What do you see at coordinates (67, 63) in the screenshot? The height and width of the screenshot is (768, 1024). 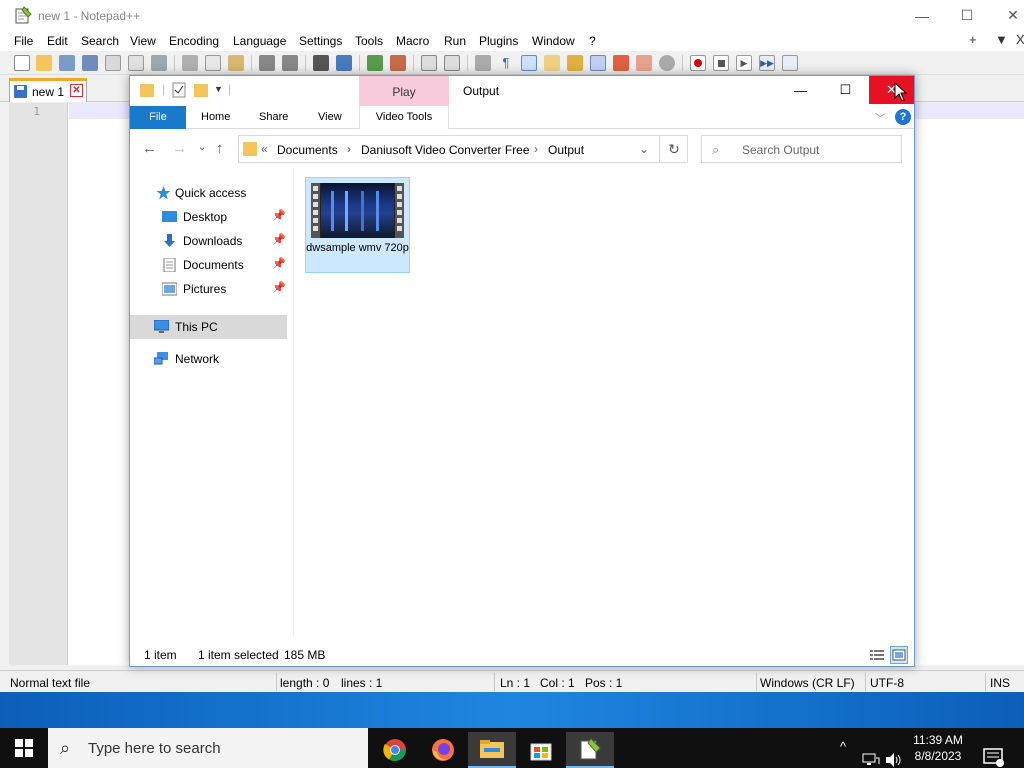 I see `save-icon` at bounding box center [67, 63].